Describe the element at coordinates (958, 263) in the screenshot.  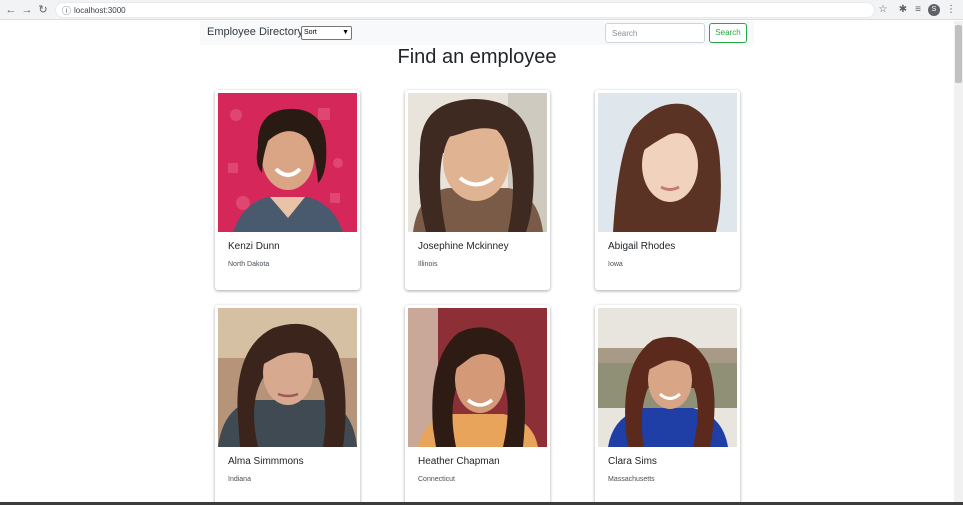
I see `page-scrollbar` at that location.